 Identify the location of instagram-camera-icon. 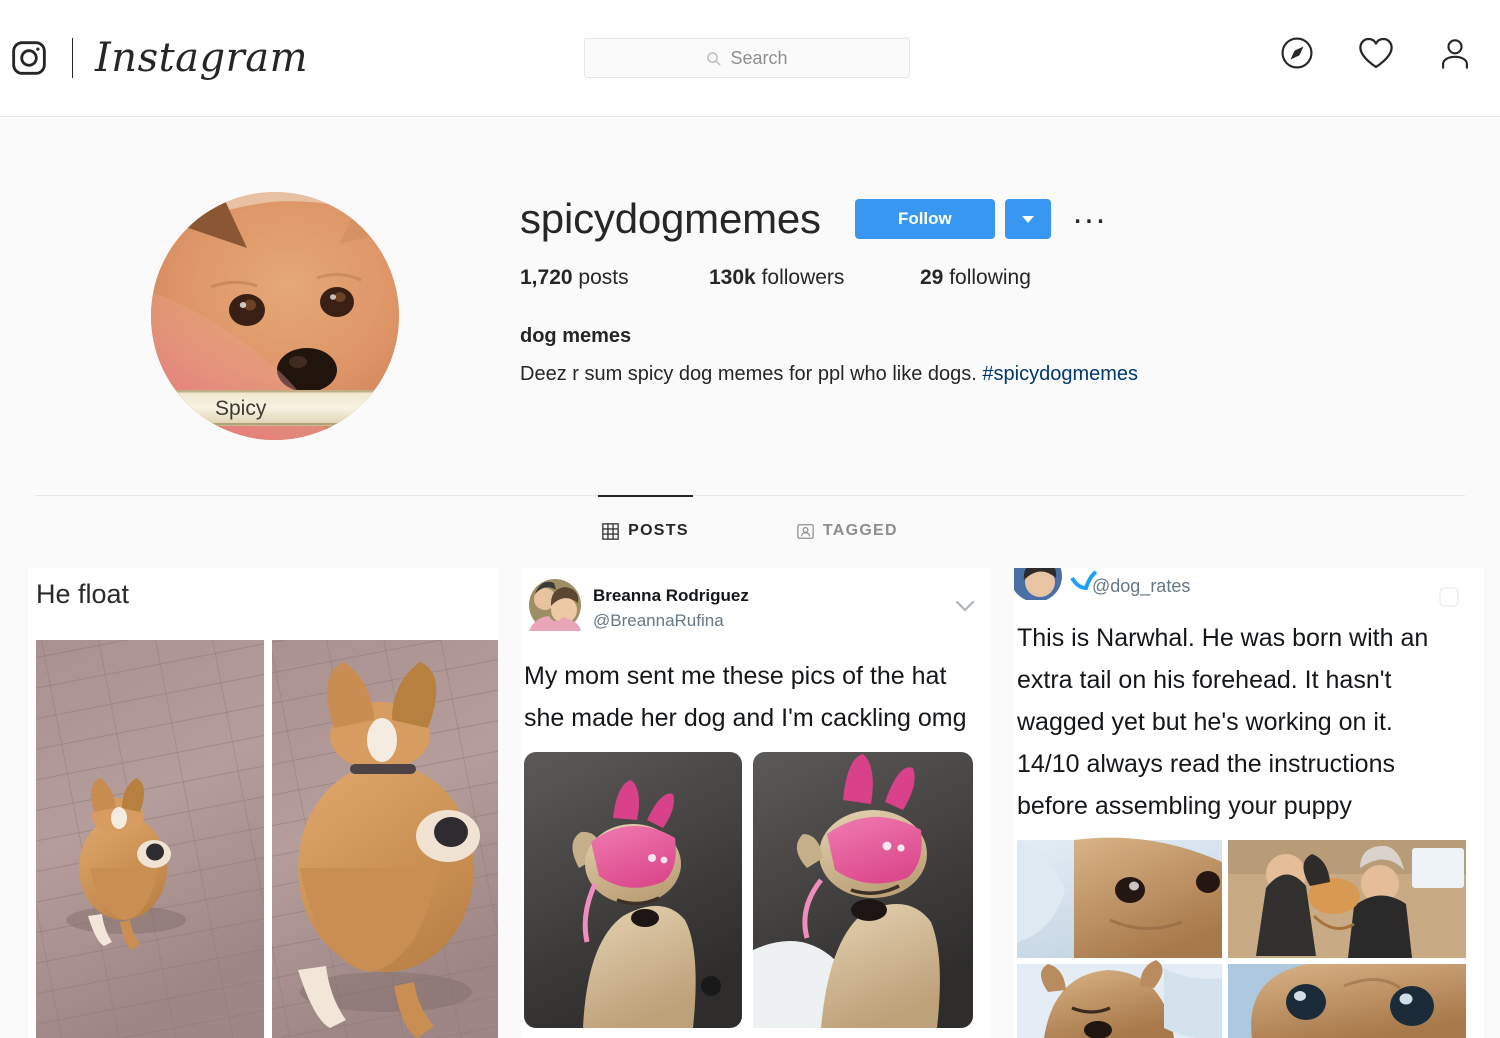
(29, 58).